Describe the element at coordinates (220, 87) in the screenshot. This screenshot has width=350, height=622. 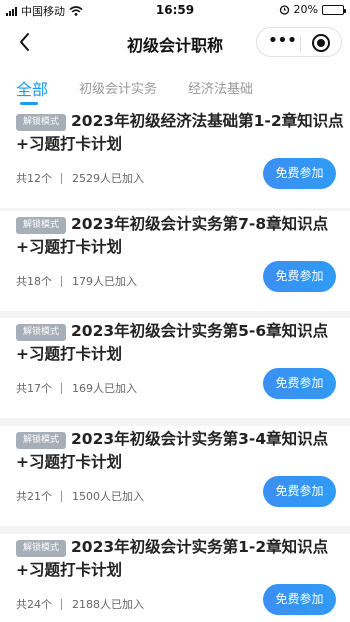
I see `tab-economic-law: 经济法基础` at that location.